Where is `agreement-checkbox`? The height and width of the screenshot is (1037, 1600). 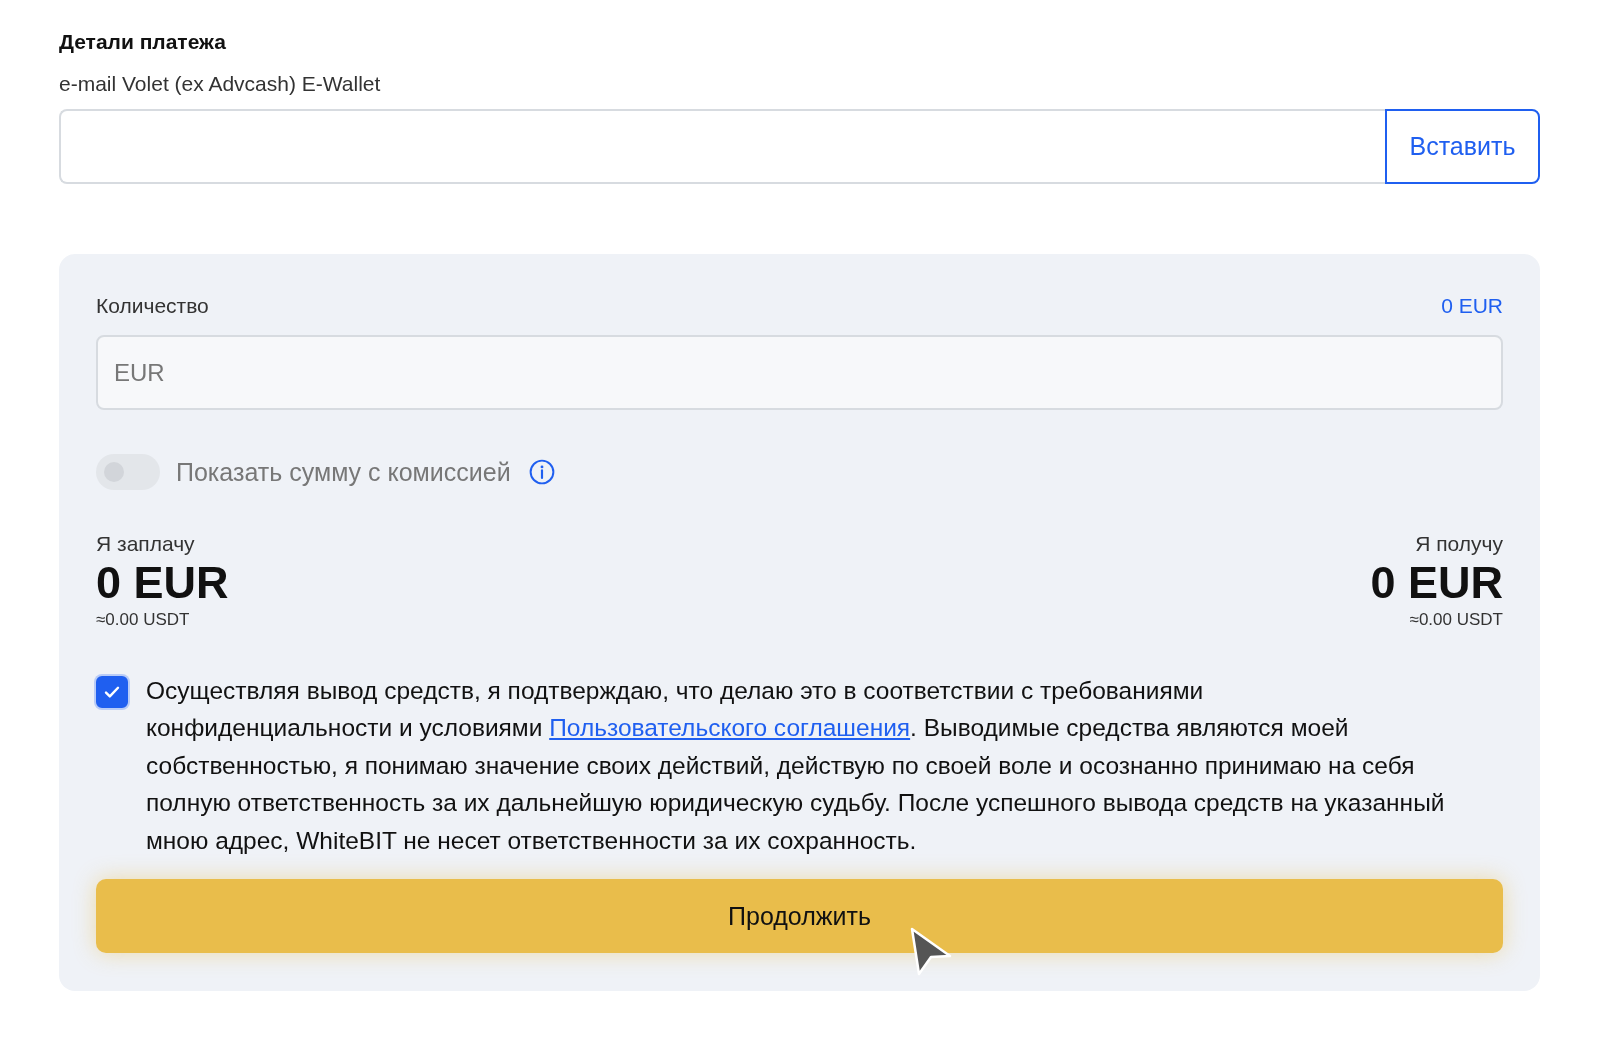
agreement-checkbox is located at coordinates (112, 691).